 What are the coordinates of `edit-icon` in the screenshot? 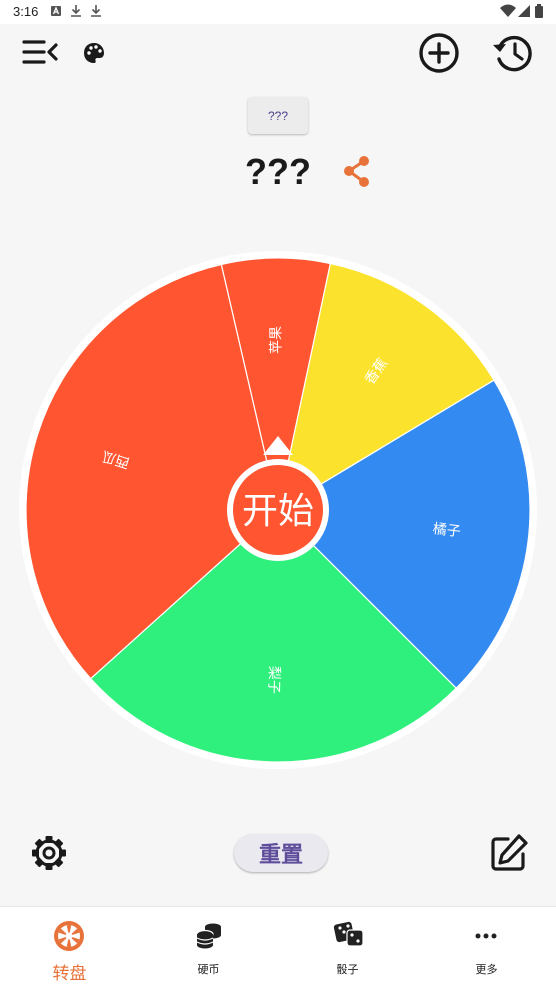 It's located at (509, 853).